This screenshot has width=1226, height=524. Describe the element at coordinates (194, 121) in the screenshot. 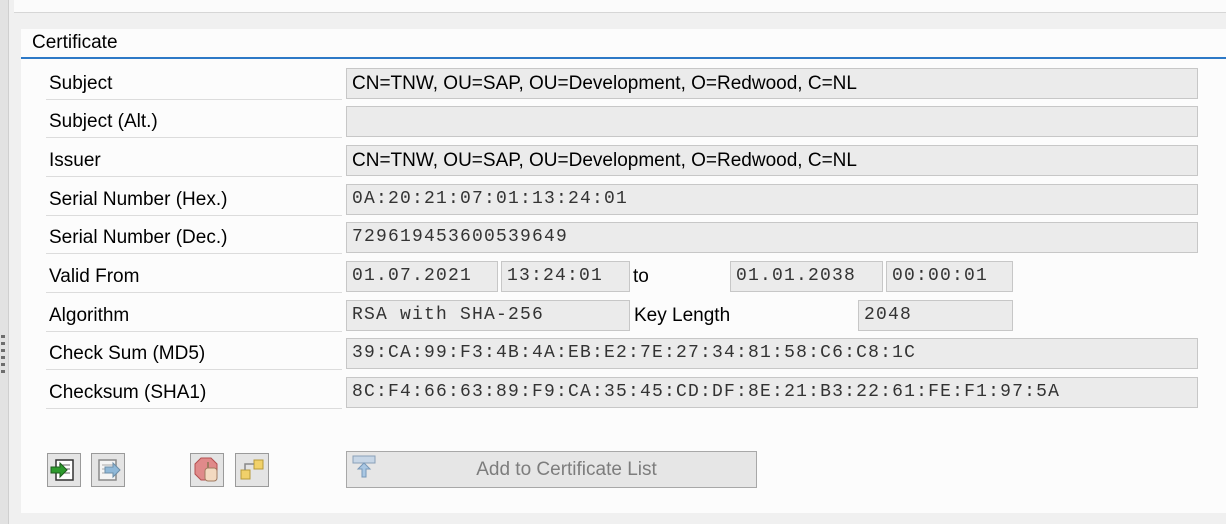

I see `subject-alt-label: Subject (Alt.)` at that location.